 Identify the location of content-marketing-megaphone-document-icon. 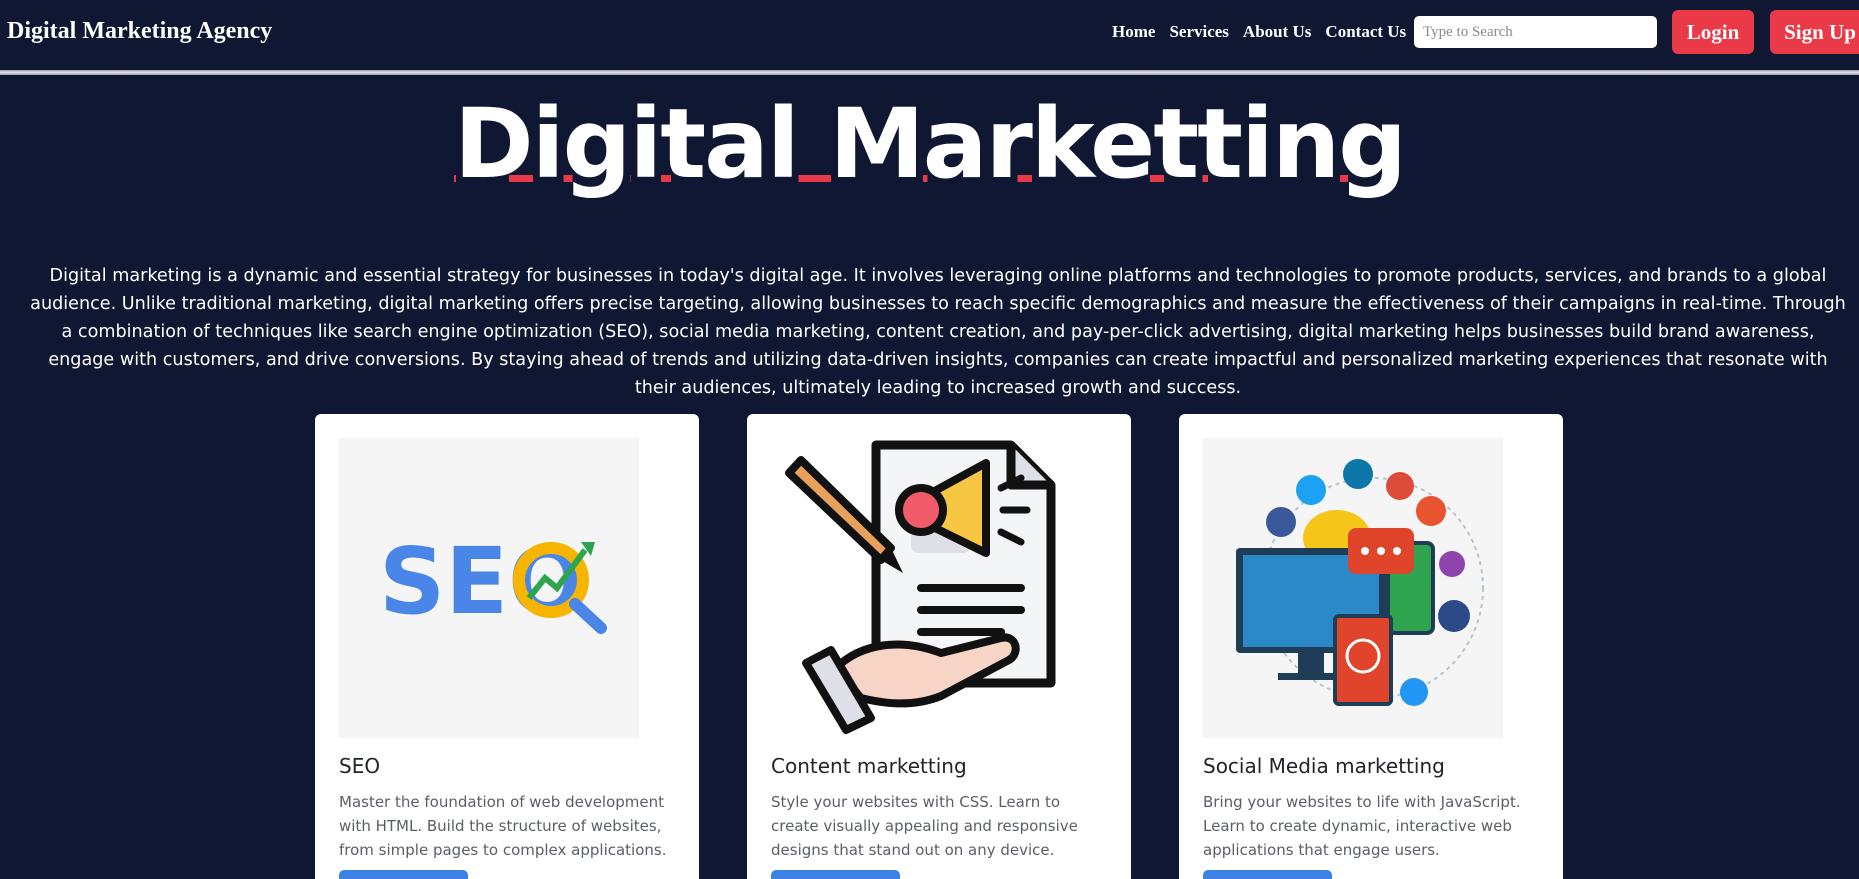
(920, 587).